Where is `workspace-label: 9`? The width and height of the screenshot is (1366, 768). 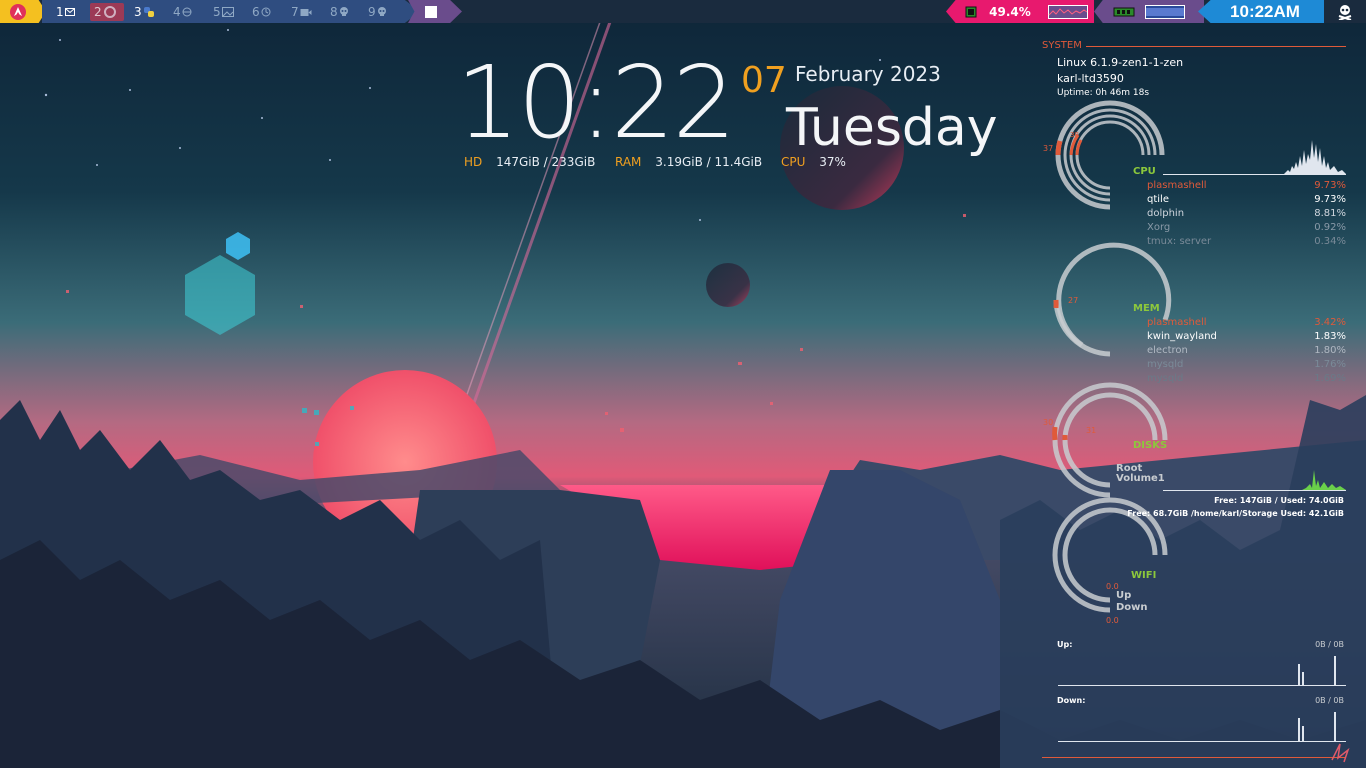 workspace-label: 9 is located at coordinates (372, 12).